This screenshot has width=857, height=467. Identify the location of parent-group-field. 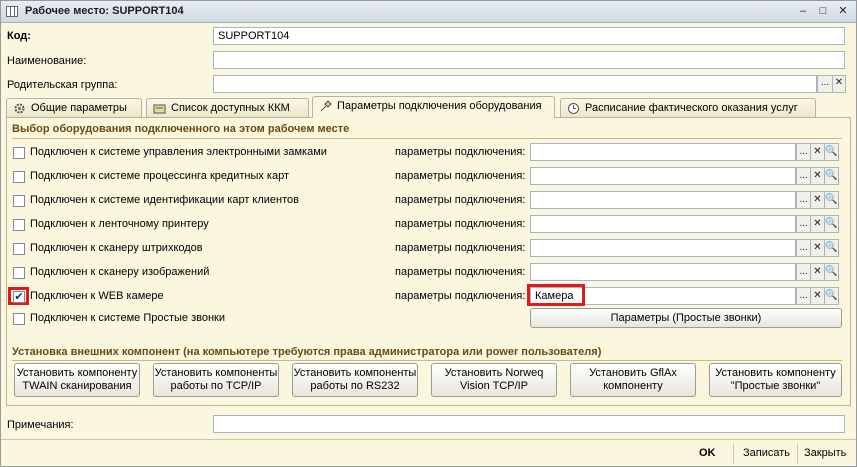
(515, 84).